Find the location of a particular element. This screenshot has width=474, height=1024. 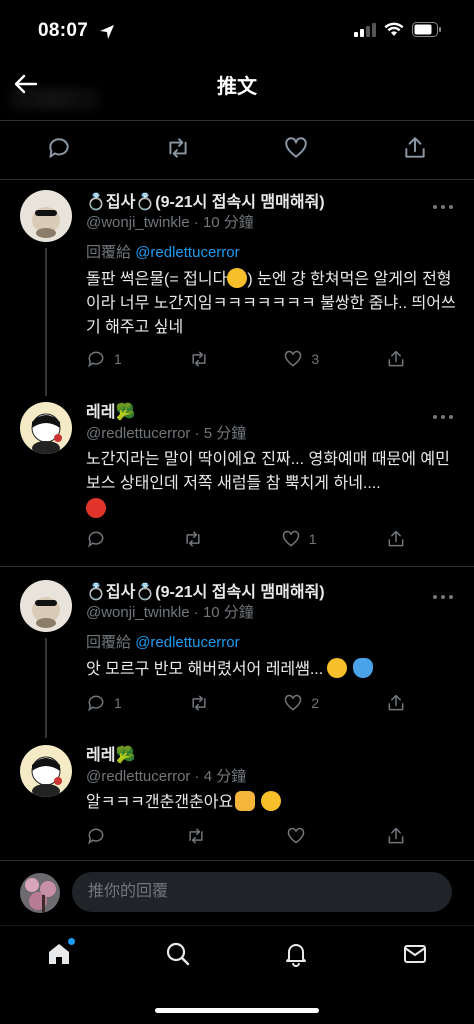

timestamp: 4 分鐘 is located at coordinates (225, 776).